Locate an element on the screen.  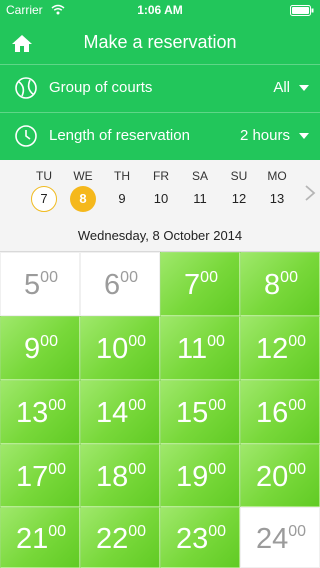
clock-time: 1:06 AM is located at coordinates (160, 10).